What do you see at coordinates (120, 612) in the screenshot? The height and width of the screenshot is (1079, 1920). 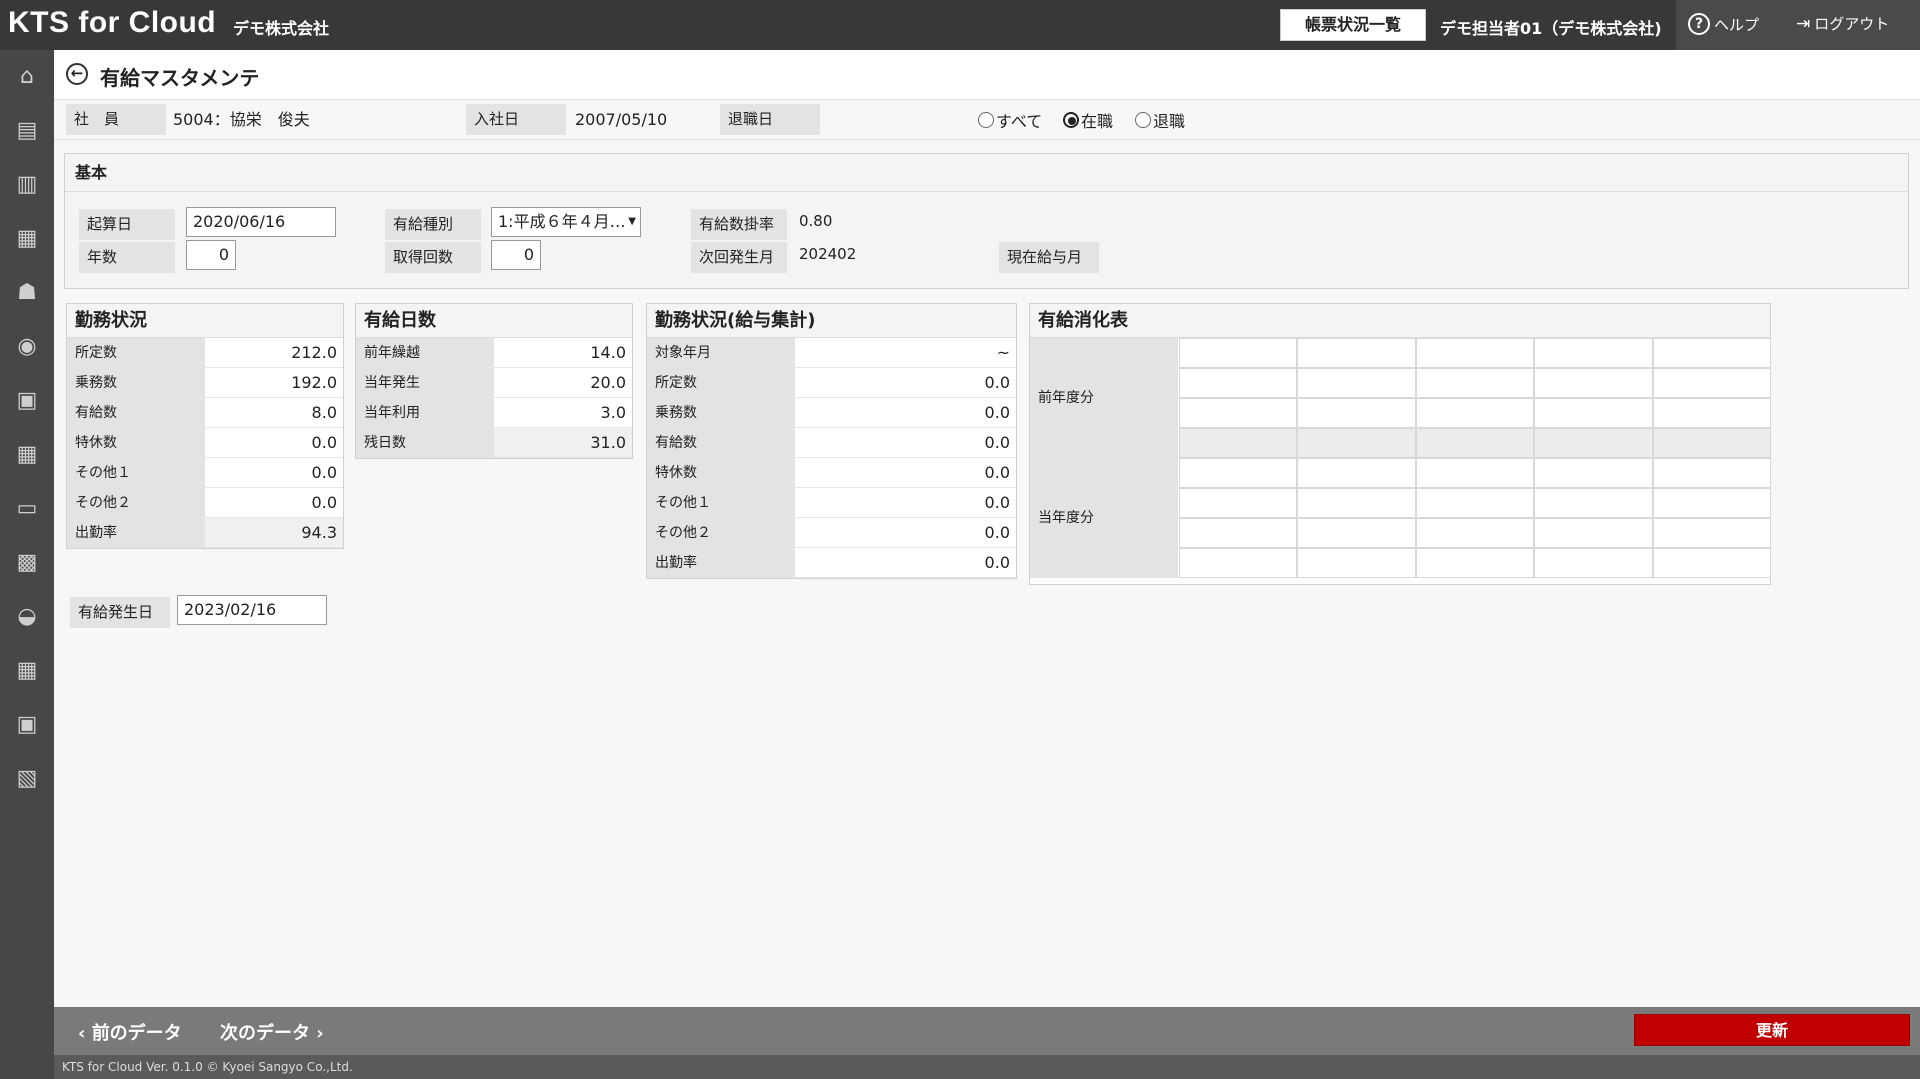 I see `hassei-label: 有給発生日` at bounding box center [120, 612].